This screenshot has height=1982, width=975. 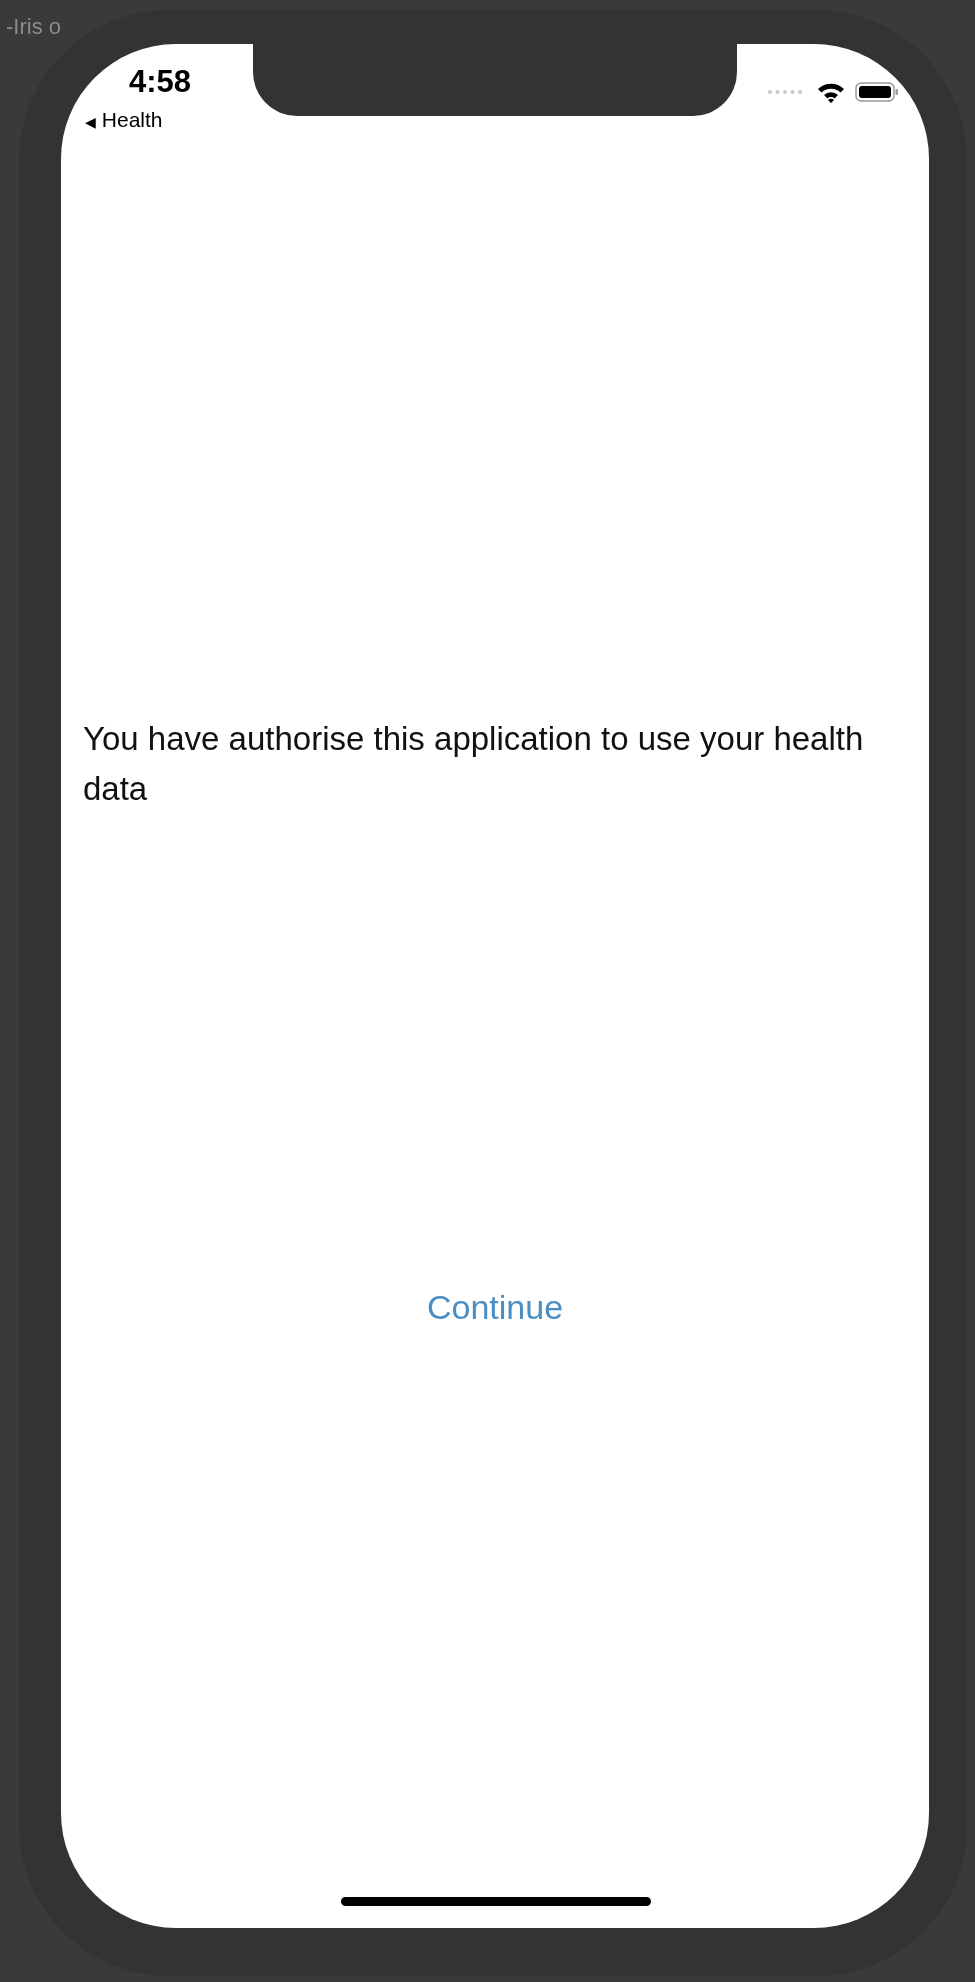 I want to click on back-link: ◀ Health, so click(x=138, y=120).